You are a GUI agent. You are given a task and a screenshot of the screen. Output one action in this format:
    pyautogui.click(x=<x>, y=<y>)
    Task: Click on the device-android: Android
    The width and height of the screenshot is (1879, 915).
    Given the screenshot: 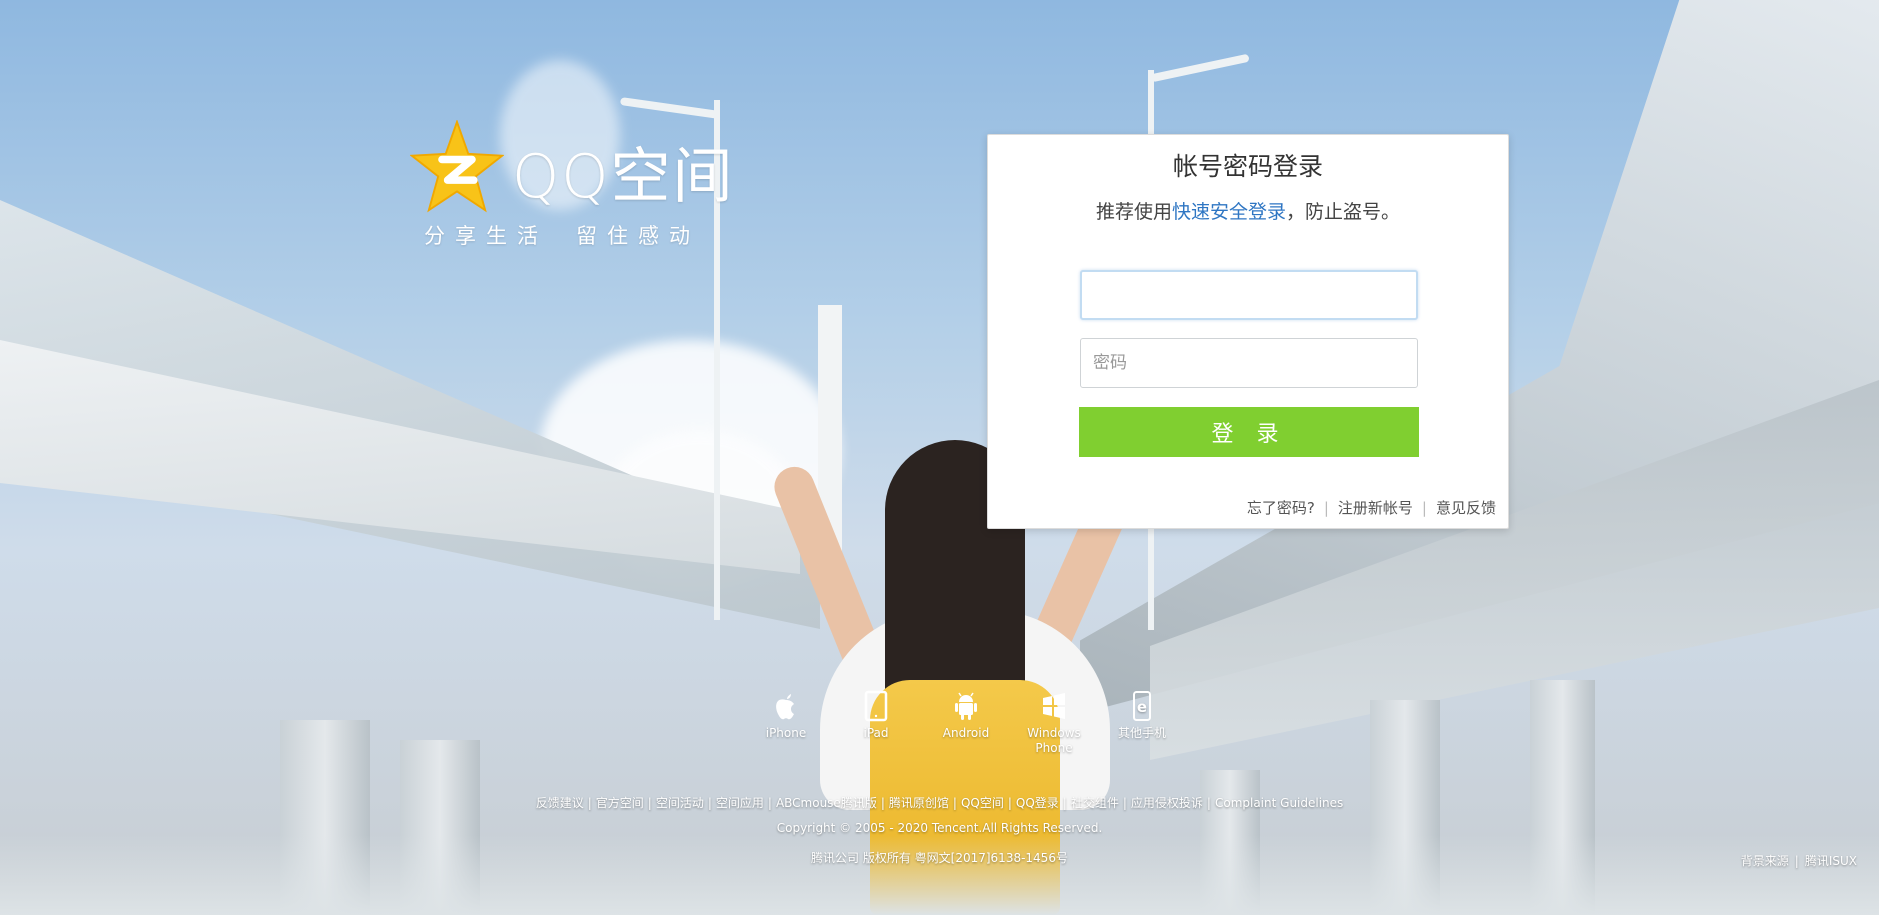 What is the action you would take?
    pyautogui.click(x=966, y=715)
    